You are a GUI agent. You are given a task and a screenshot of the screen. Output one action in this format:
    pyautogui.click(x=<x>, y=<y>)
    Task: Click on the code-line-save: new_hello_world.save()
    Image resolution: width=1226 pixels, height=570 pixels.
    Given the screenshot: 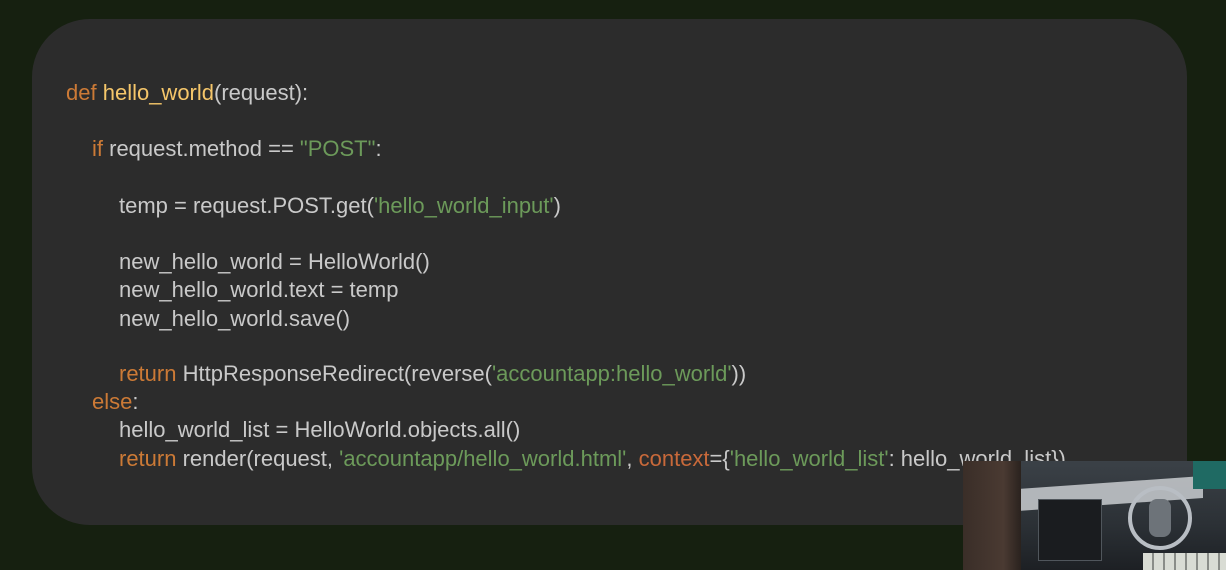 What is the action you would take?
    pyautogui.click(x=235, y=318)
    